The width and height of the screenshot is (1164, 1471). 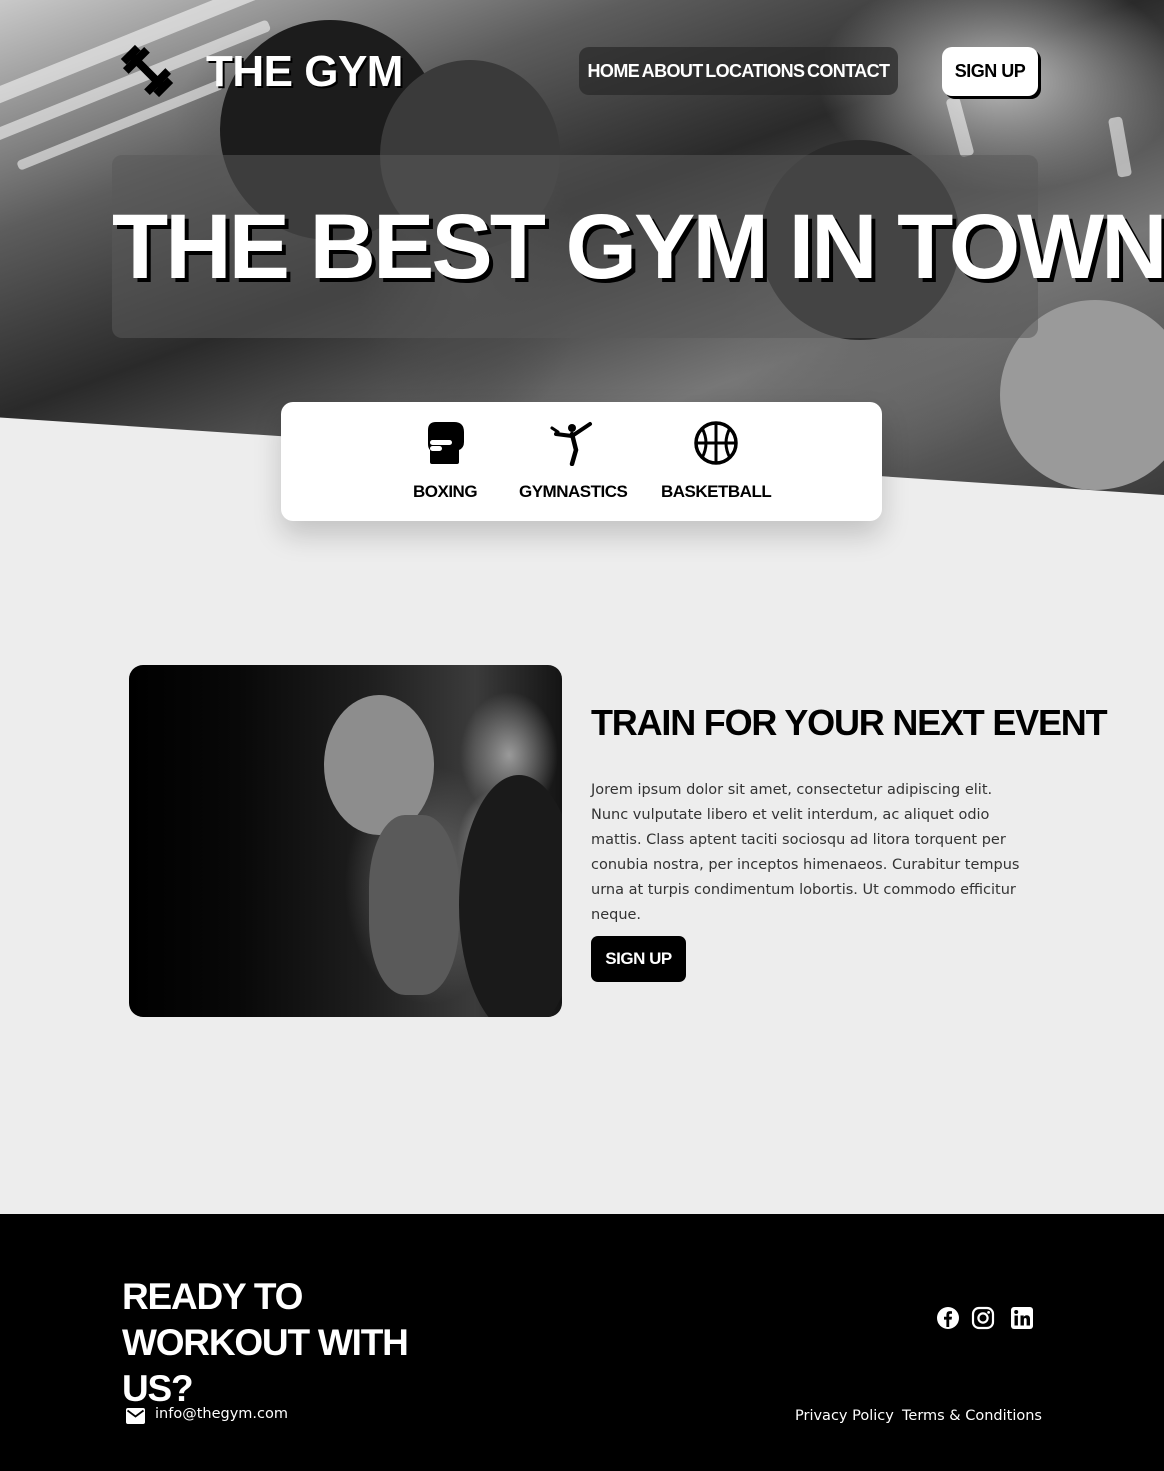 I want to click on brand-name: THE GYM, so click(x=304, y=72).